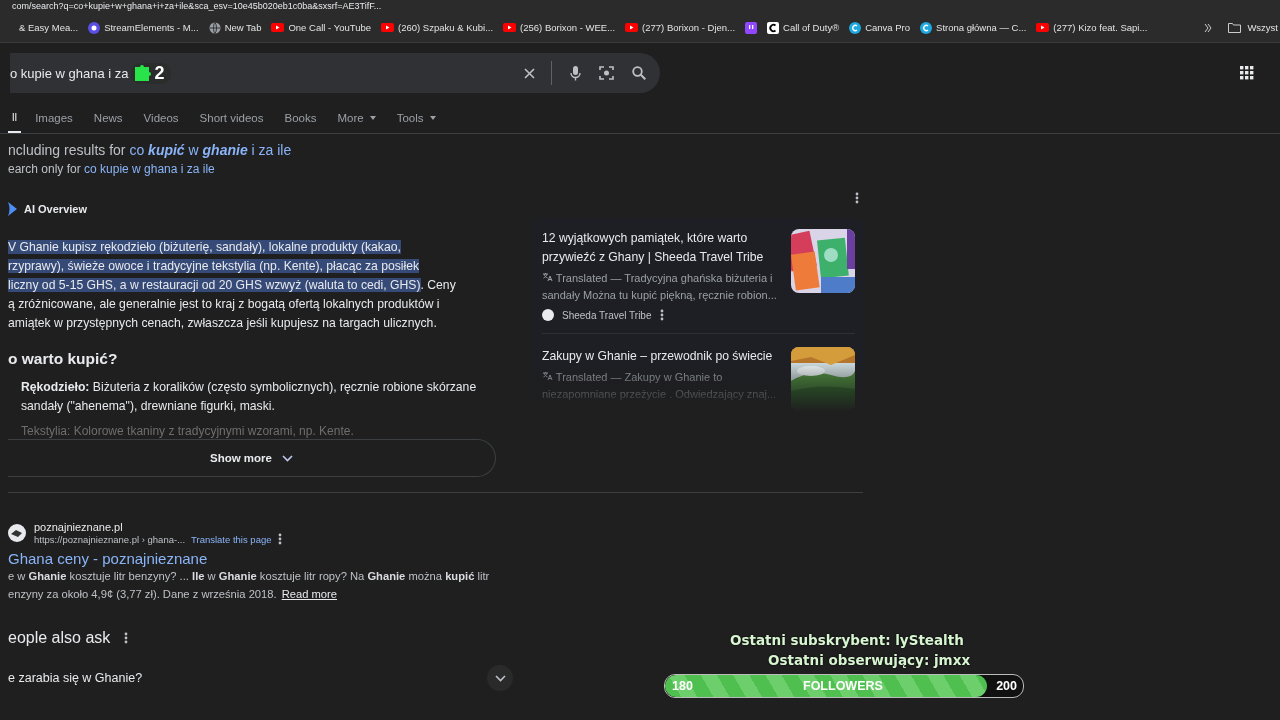 This screenshot has height=720, width=1280. Describe the element at coordinates (773, 27) in the screenshot. I see `c-logo-icon` at that location.